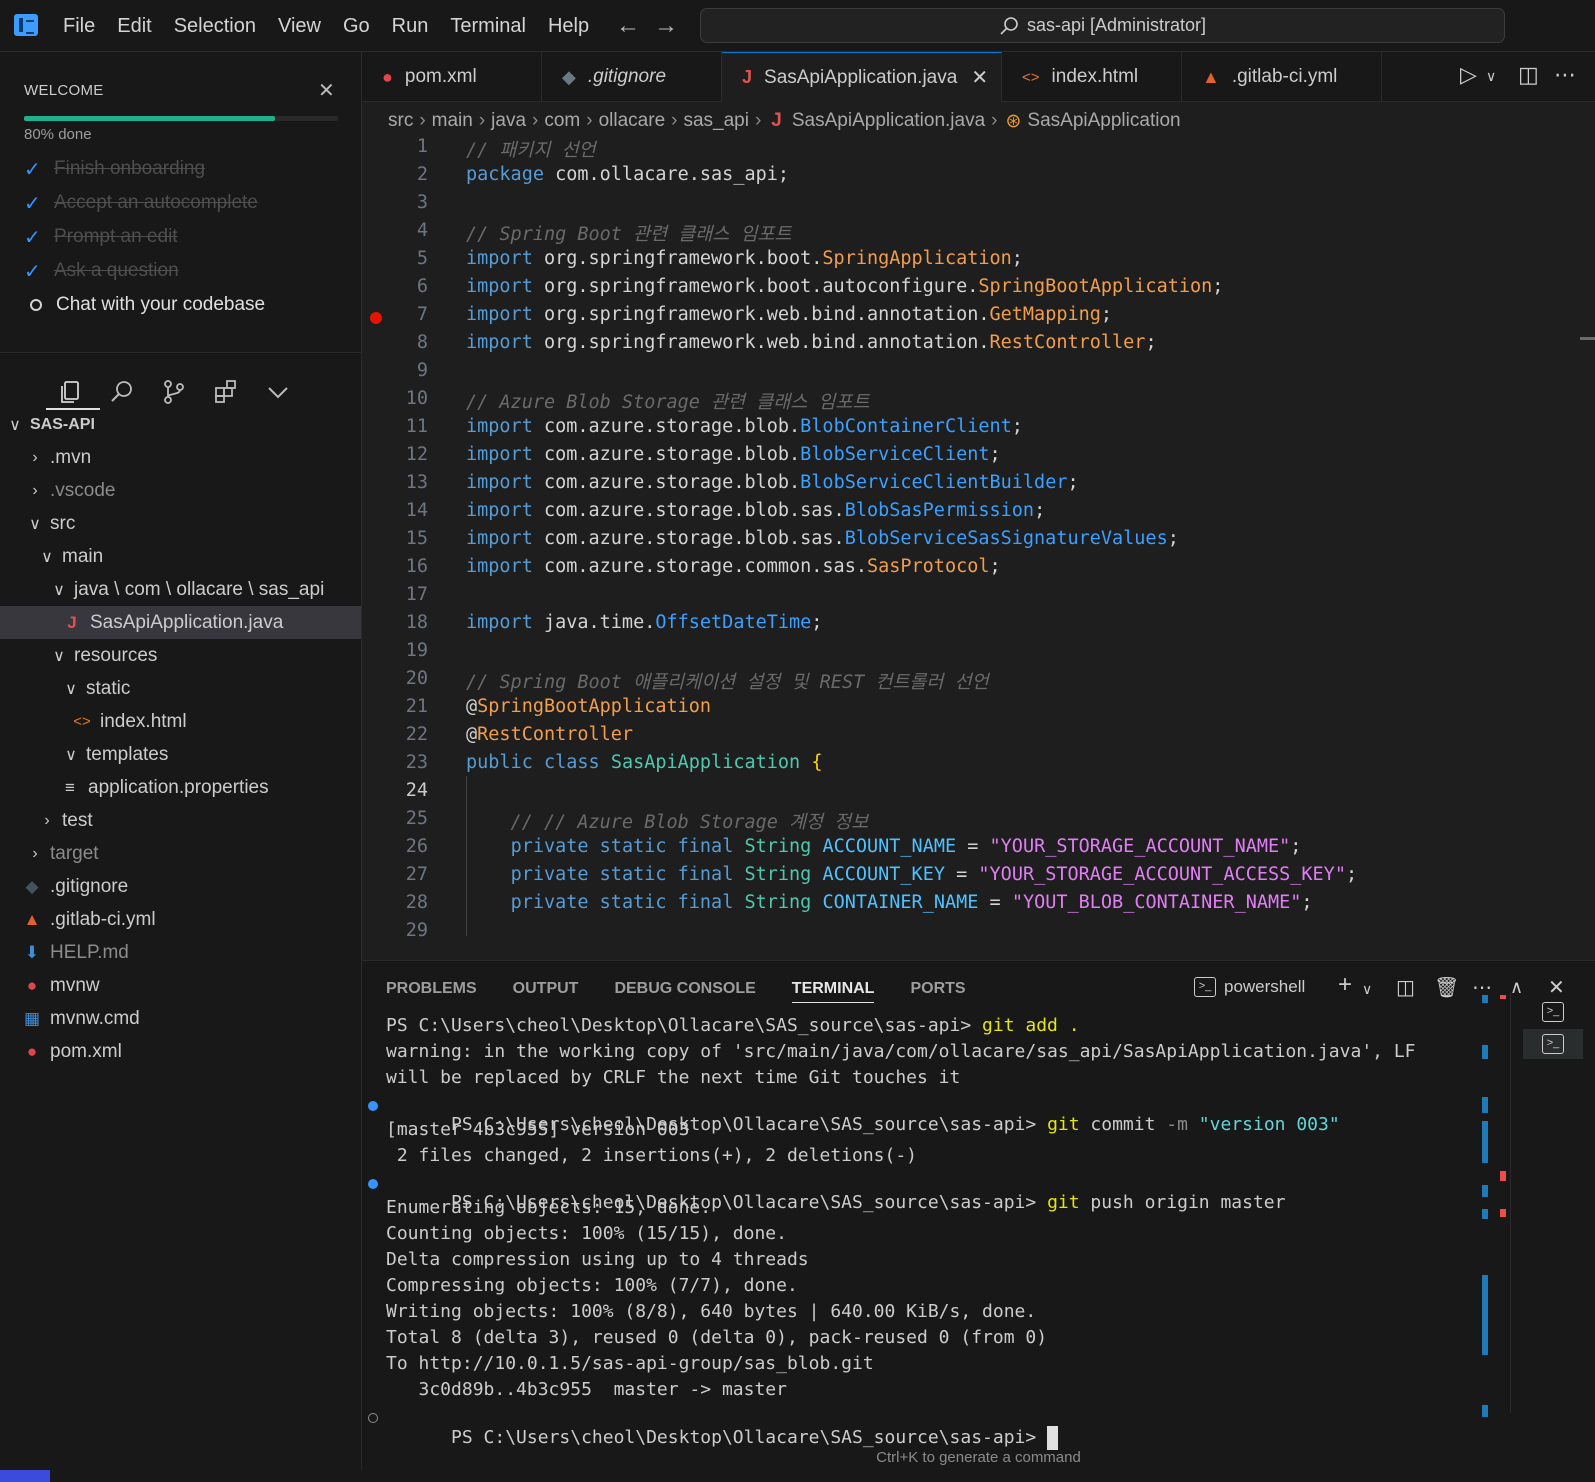 This screenshot has height=1482, width=1595. What do you see at coordinates (114, 169) in the screenshot?
I see `onboarding-item-done: ✓ Finish onboarding` at bounding box center [114, 169].